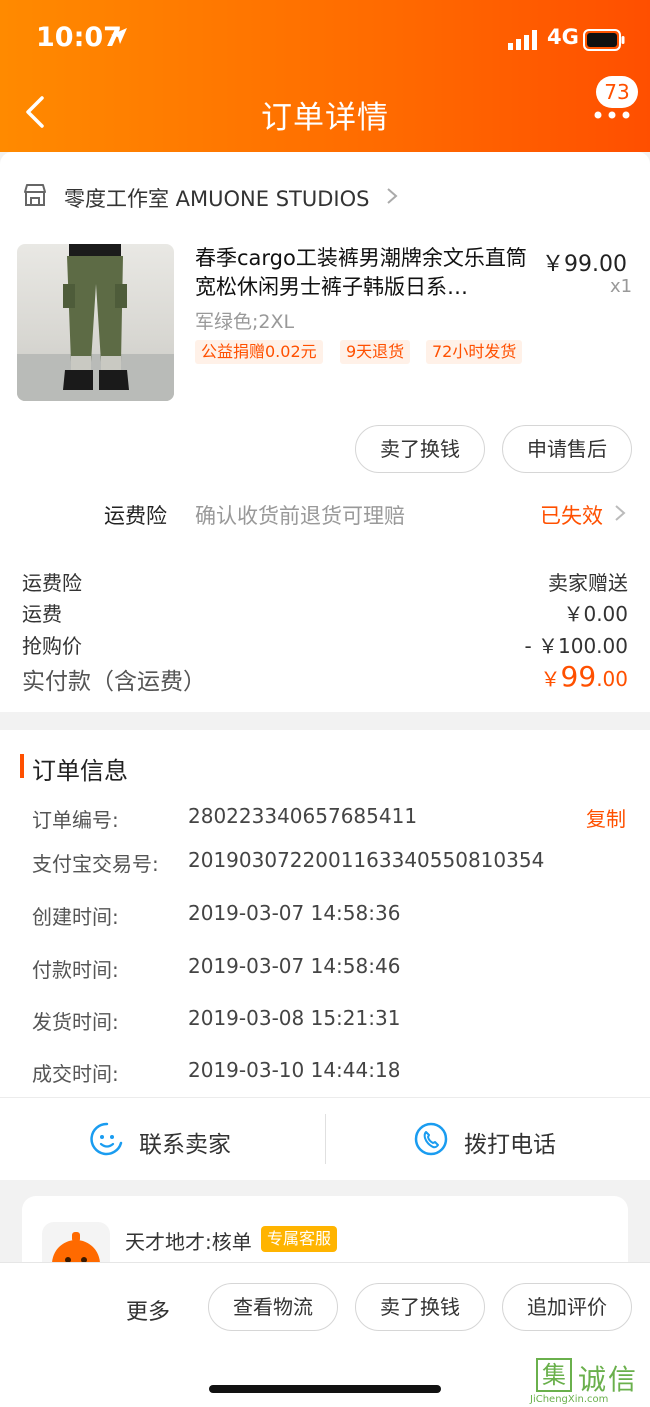 Image resolution: width=650 pixels, height=1407 pixels. I want to click on created-time-value: 2019-03-07 14:58:36, so click(294, 913).